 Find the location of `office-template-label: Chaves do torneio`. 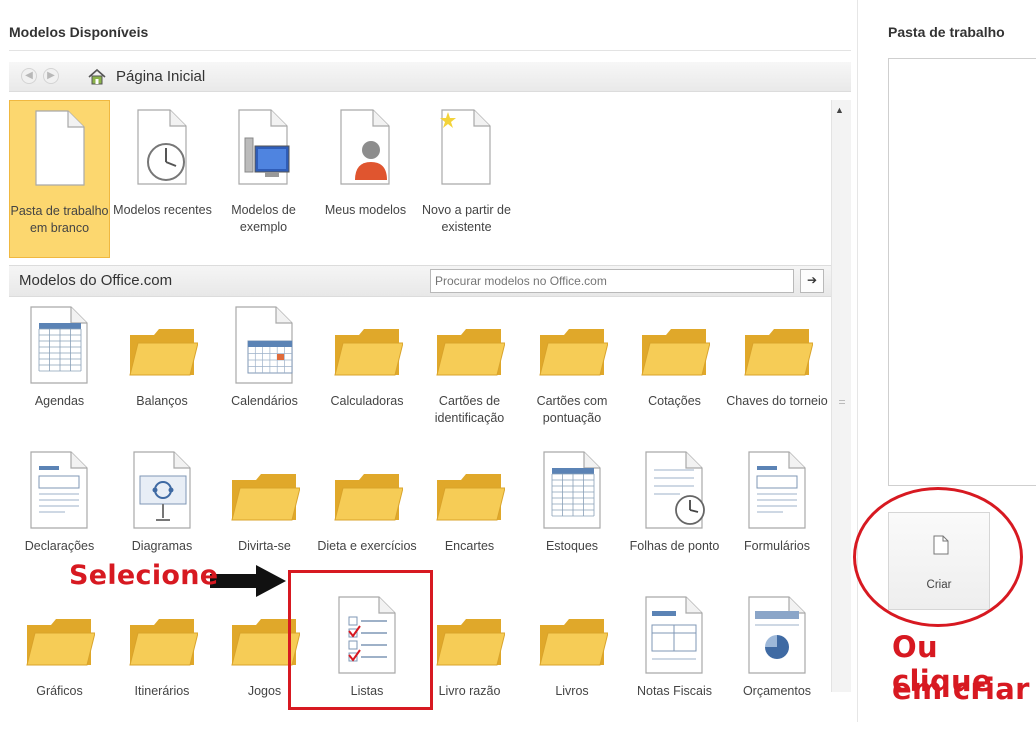

office-template-label: Chaves do torneio is located at coordinates (777, 401).